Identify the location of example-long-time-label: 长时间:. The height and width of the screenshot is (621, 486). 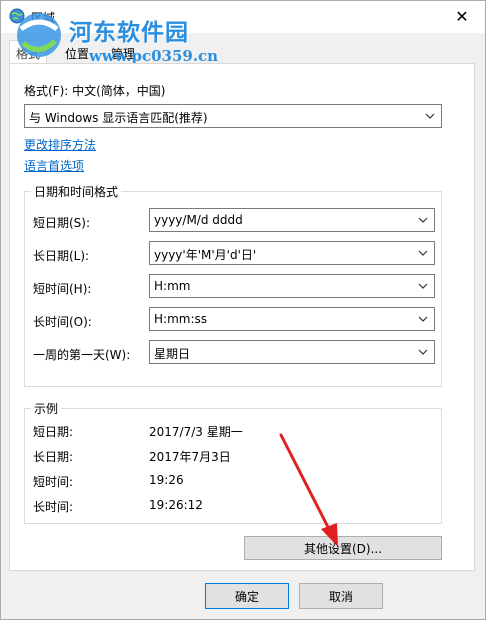
(53, 507).